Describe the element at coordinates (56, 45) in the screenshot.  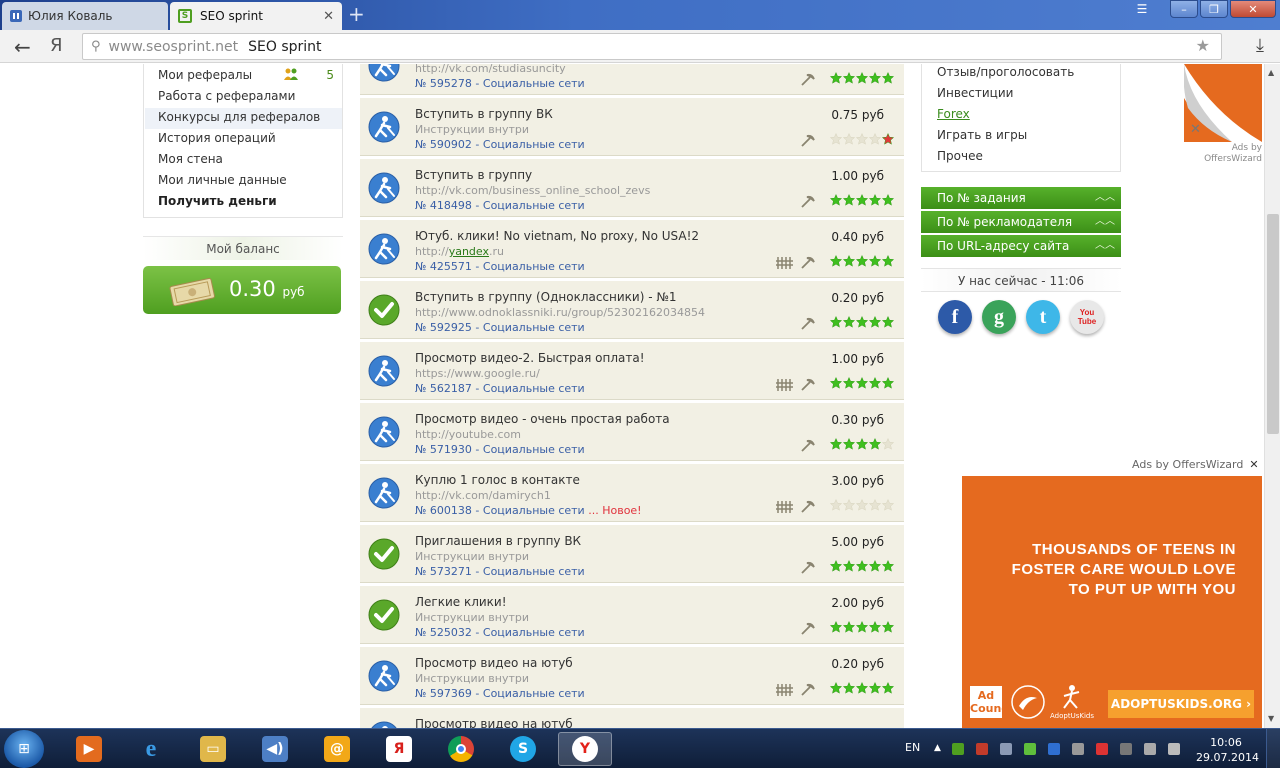
I see `yandex-button: Я` at that location.